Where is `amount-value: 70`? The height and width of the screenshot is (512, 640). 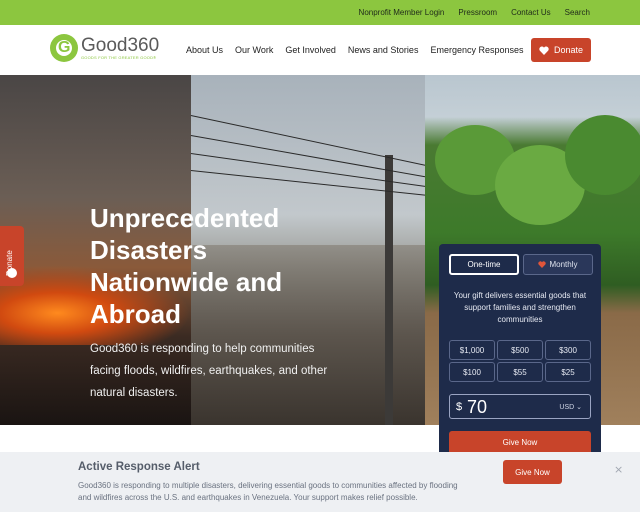 amount-value: 70 is located at coordinates (477, 407).